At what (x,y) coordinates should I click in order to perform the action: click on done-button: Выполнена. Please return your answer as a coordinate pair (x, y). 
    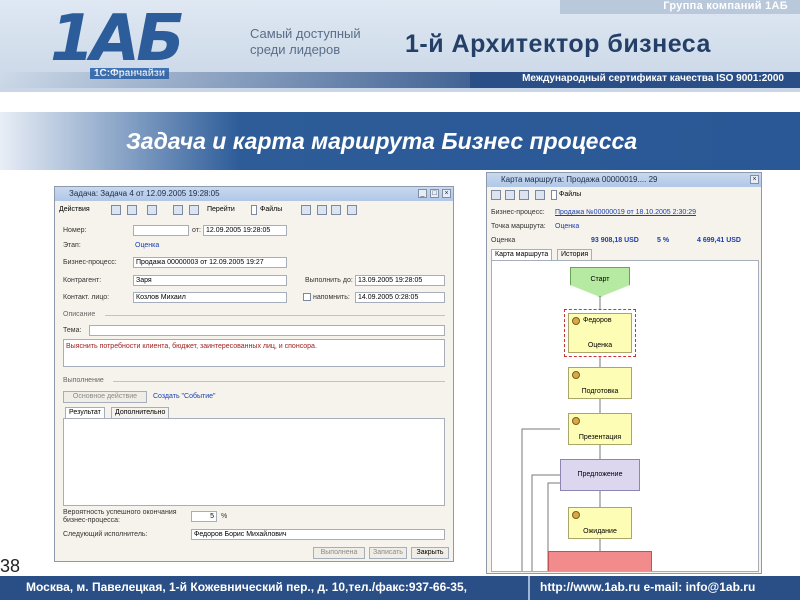
    Looking at the image, I should click on (339, 553).